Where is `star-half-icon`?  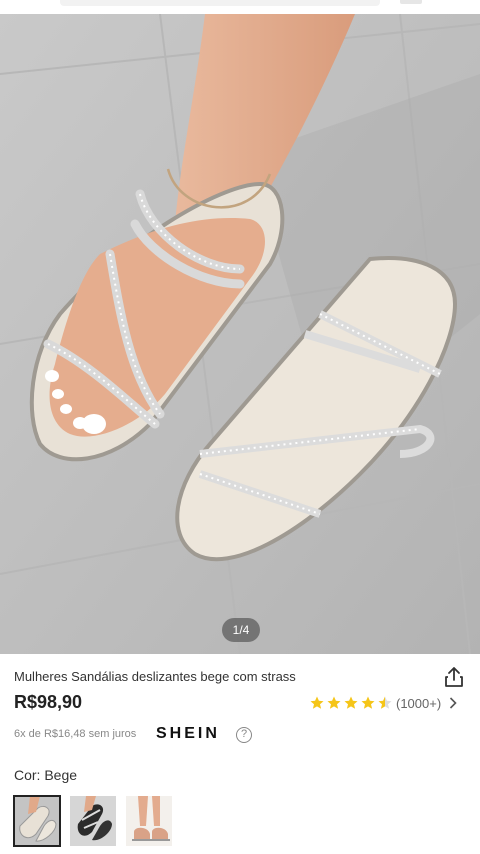 star-half-icon is located at coordinates (385, 702).